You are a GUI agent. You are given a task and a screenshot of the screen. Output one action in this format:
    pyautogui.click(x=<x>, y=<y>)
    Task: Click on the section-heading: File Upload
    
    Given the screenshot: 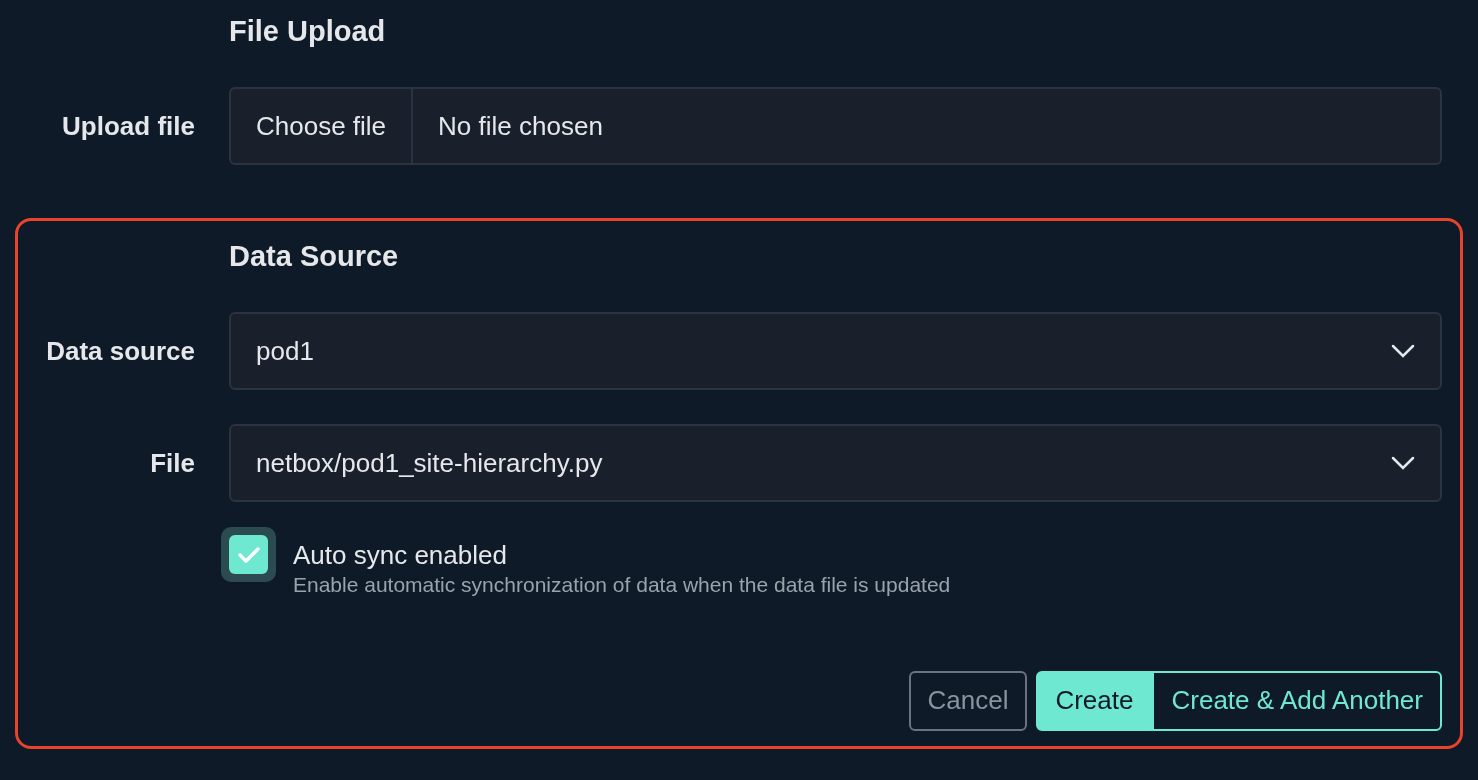 What is the action you would take?
    pyautogui.click(x=307, y=31)
    